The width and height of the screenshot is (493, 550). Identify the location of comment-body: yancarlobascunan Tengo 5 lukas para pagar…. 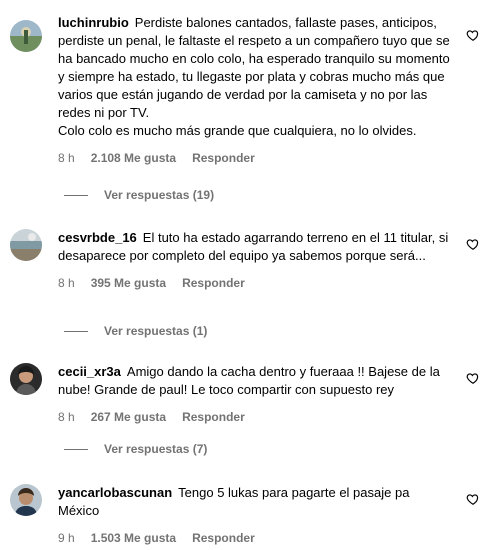
(256, 515).